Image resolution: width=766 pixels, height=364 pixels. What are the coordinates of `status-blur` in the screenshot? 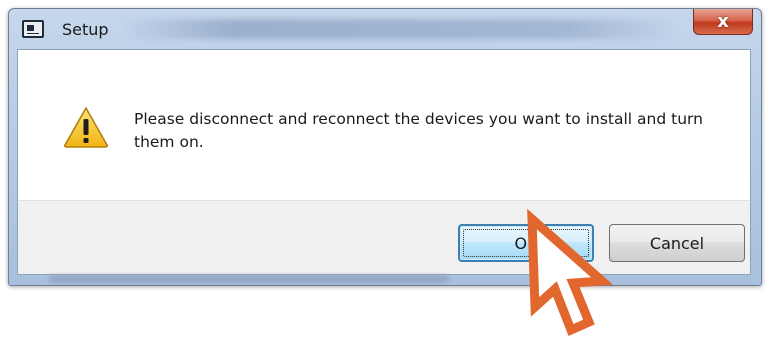 It's located at (249, 279).